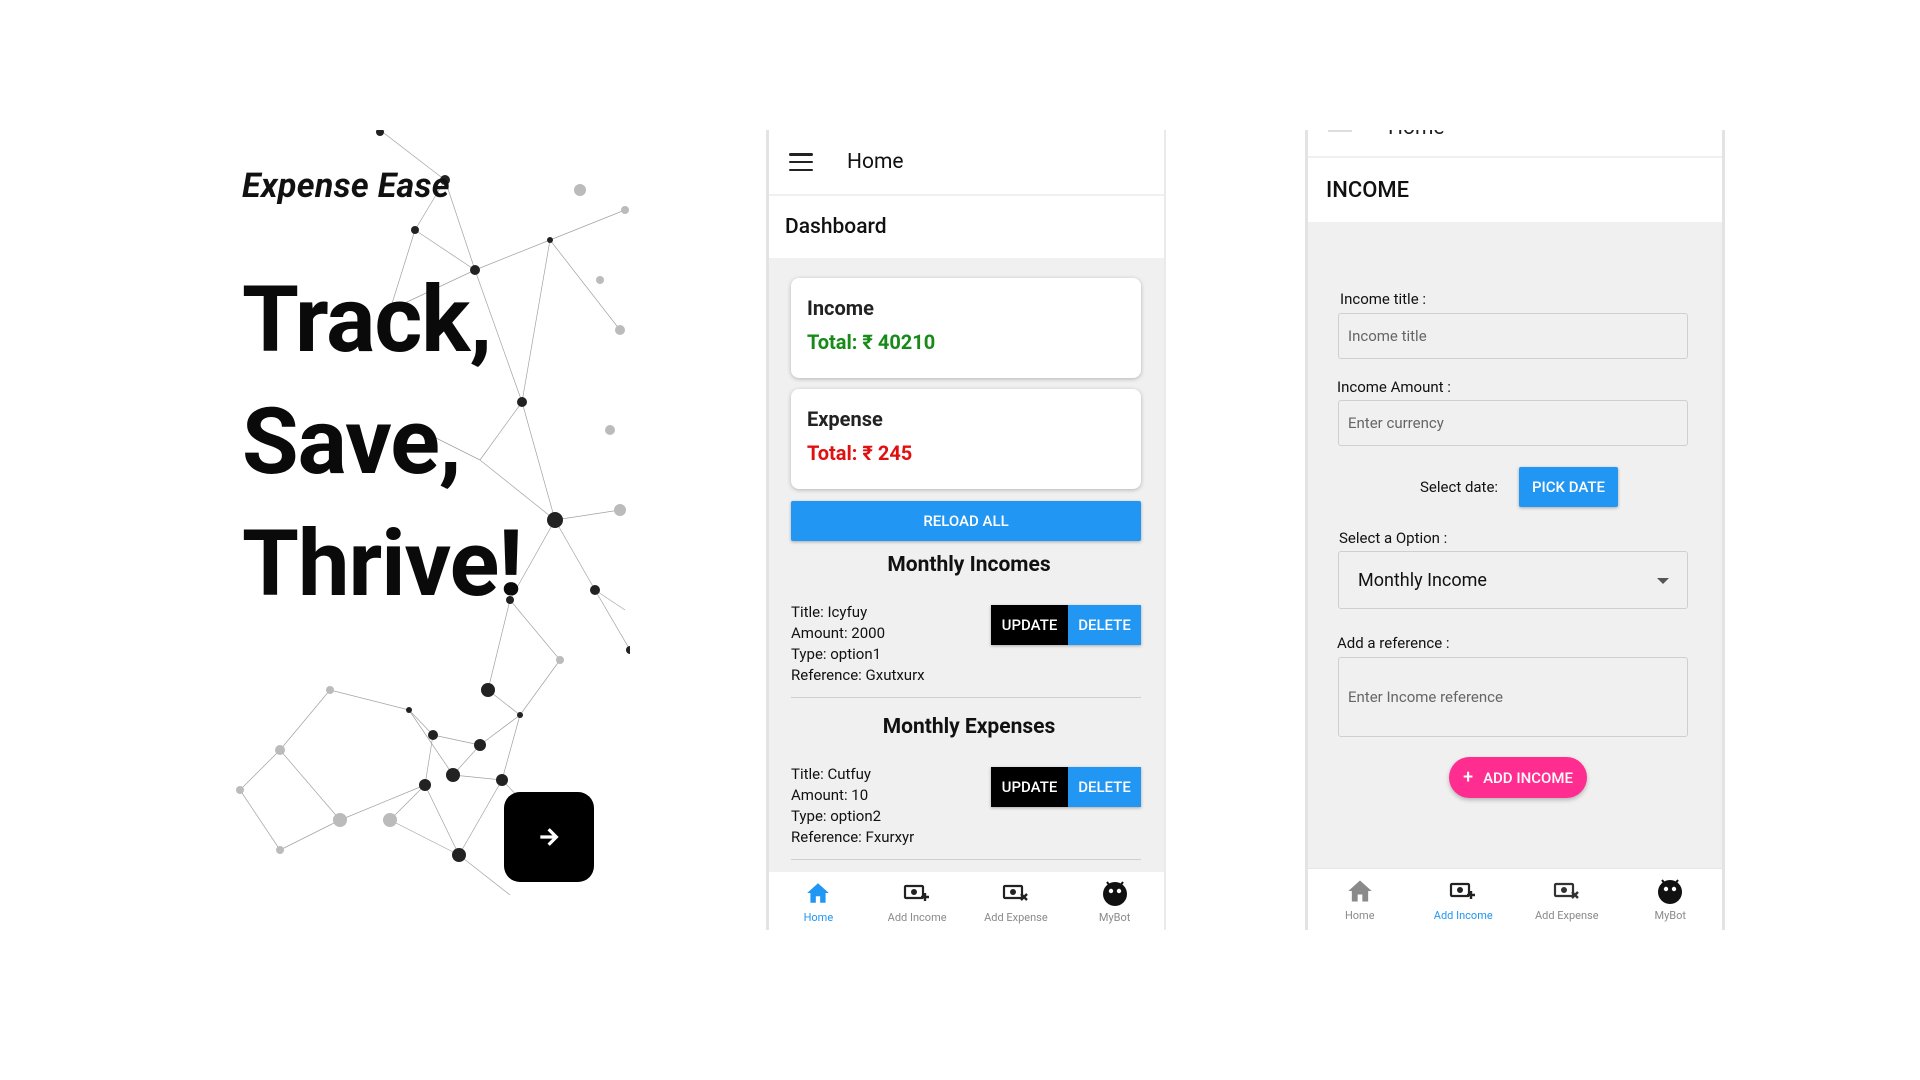 This screenshot has height=1080, width=1920. I want to click on income-entry-actions: UPDATE DELETE, so click(1066, 625).